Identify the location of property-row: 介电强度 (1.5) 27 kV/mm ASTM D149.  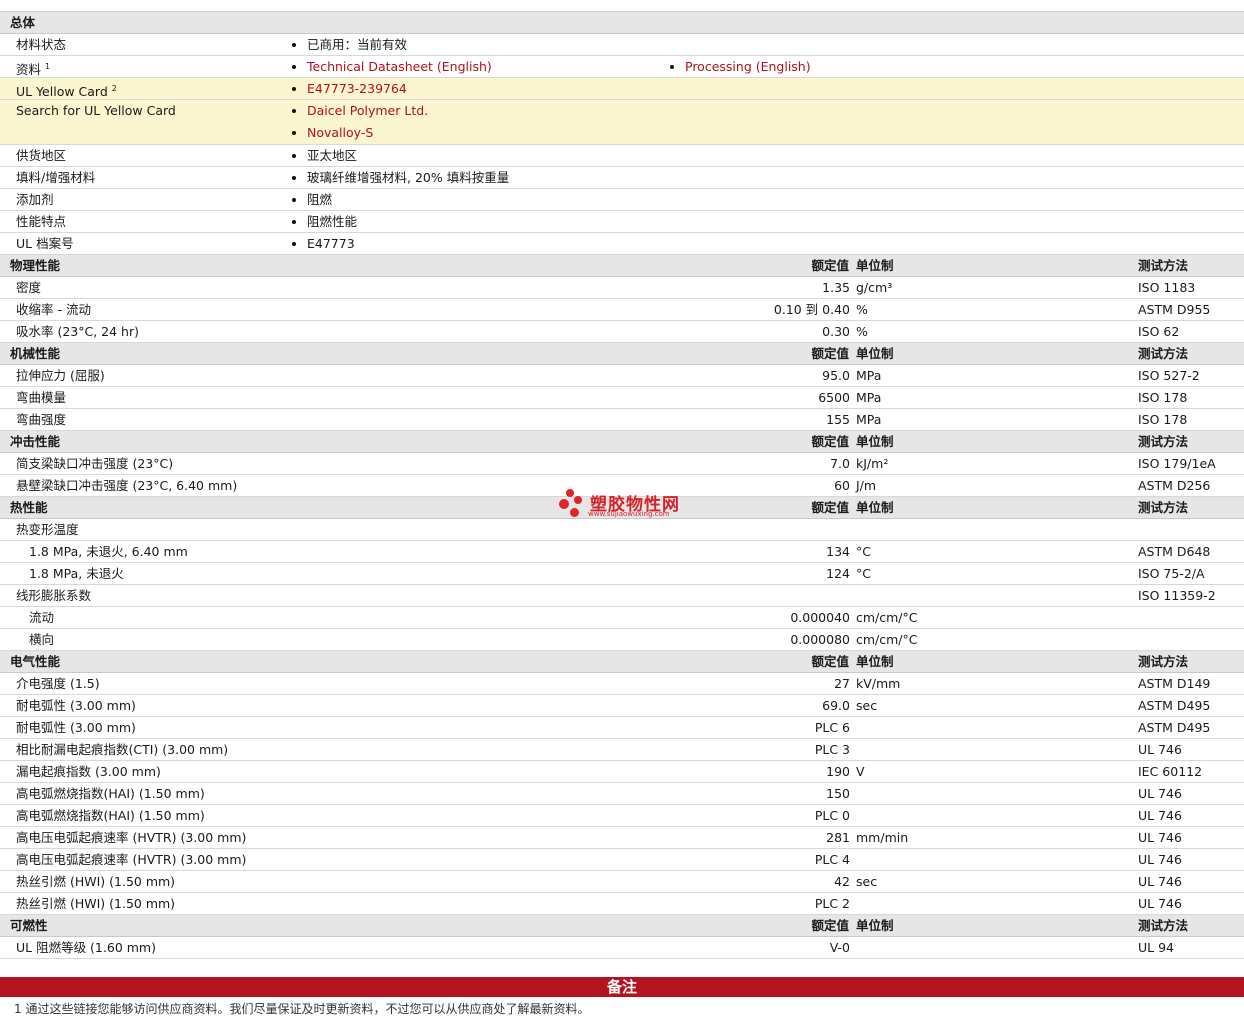
(622, 684).